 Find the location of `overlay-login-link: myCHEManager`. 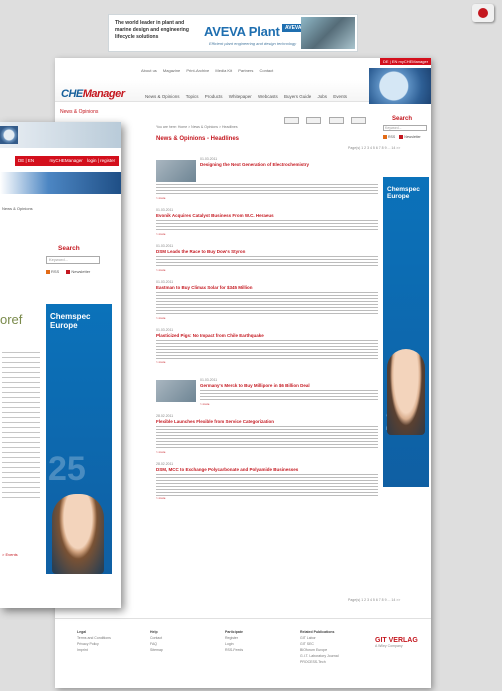

overlay-login-link: myCHEManager is located at coordinates (65, 160).